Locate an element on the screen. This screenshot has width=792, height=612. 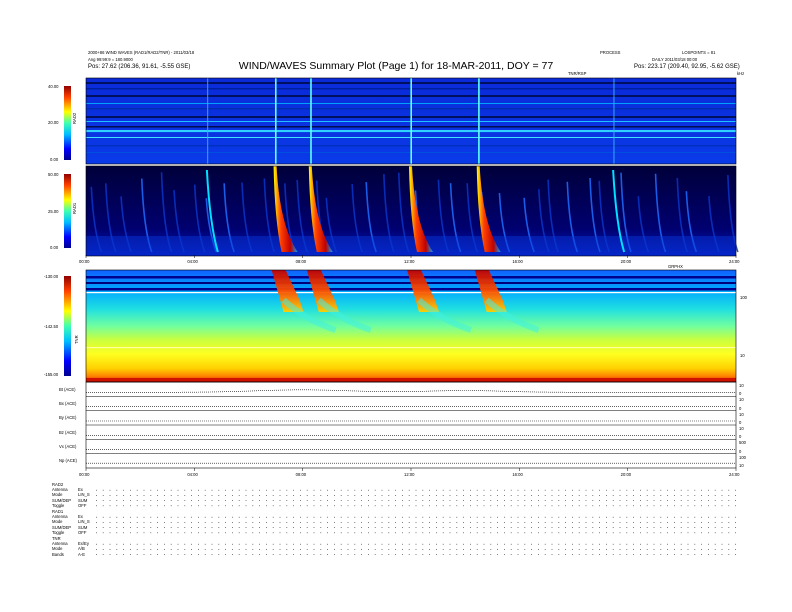
bottom-x-tick: 08:00 is located at coordinates (301, 474).